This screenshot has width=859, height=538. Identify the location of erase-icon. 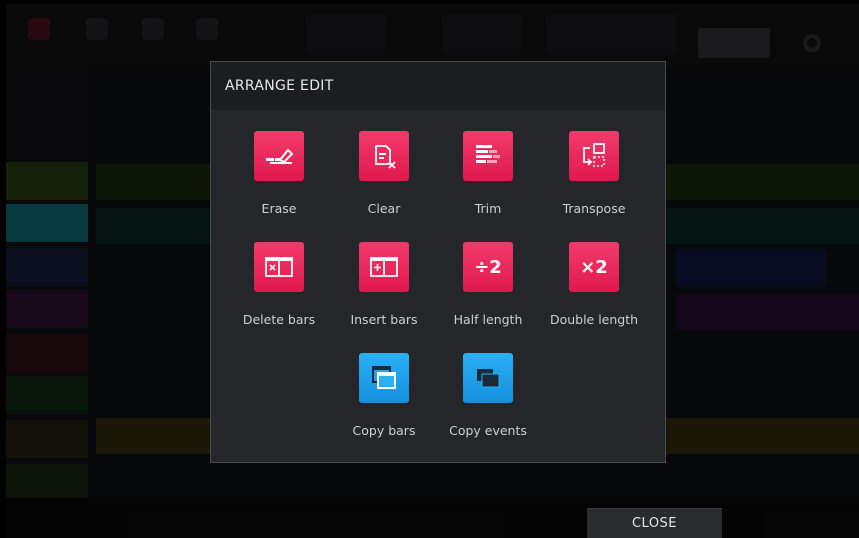
(279, 156).